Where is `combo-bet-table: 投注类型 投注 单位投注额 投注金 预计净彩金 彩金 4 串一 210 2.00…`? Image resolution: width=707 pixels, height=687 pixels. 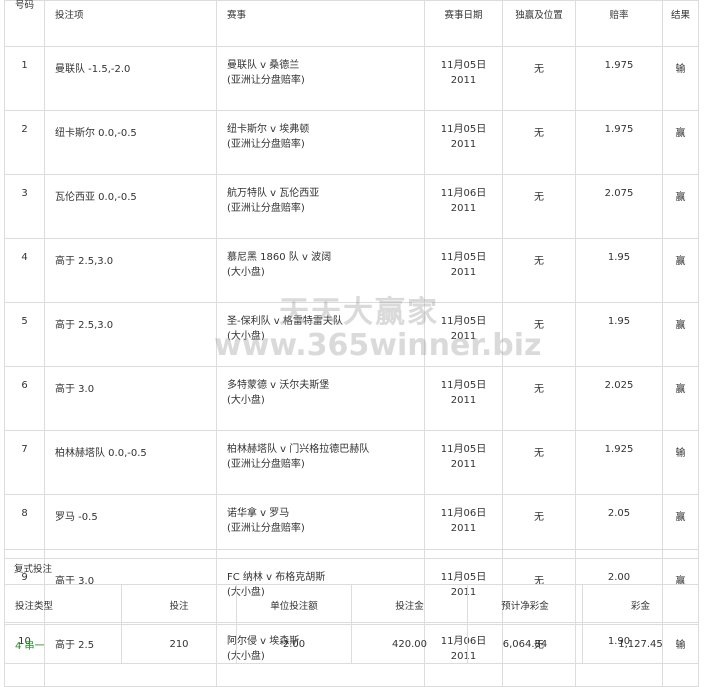
combo-bet-table: 投注类型 投注 单位投注额 投注金 预计净彩金 彩金 4 串一 210 2.00… is located at coordinates (351, 624).